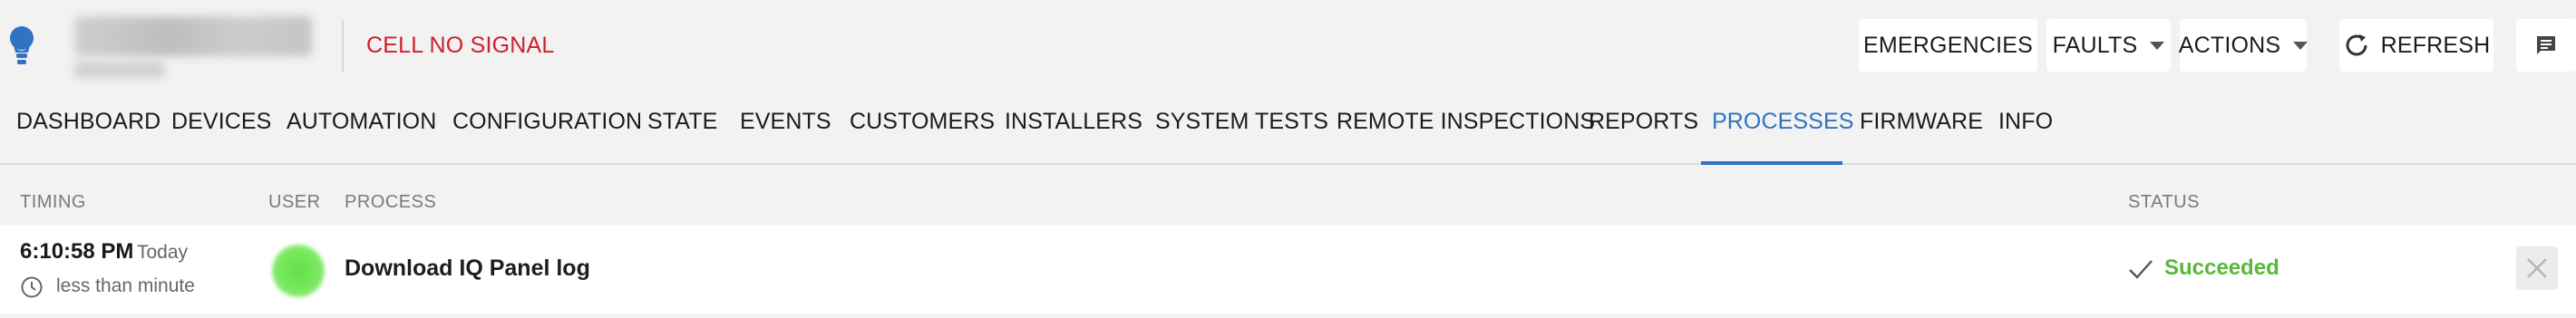 This screenshot has width=2576, height=318. I want to click on tab-firmware: FIRMWARE, so click(1922, 122).